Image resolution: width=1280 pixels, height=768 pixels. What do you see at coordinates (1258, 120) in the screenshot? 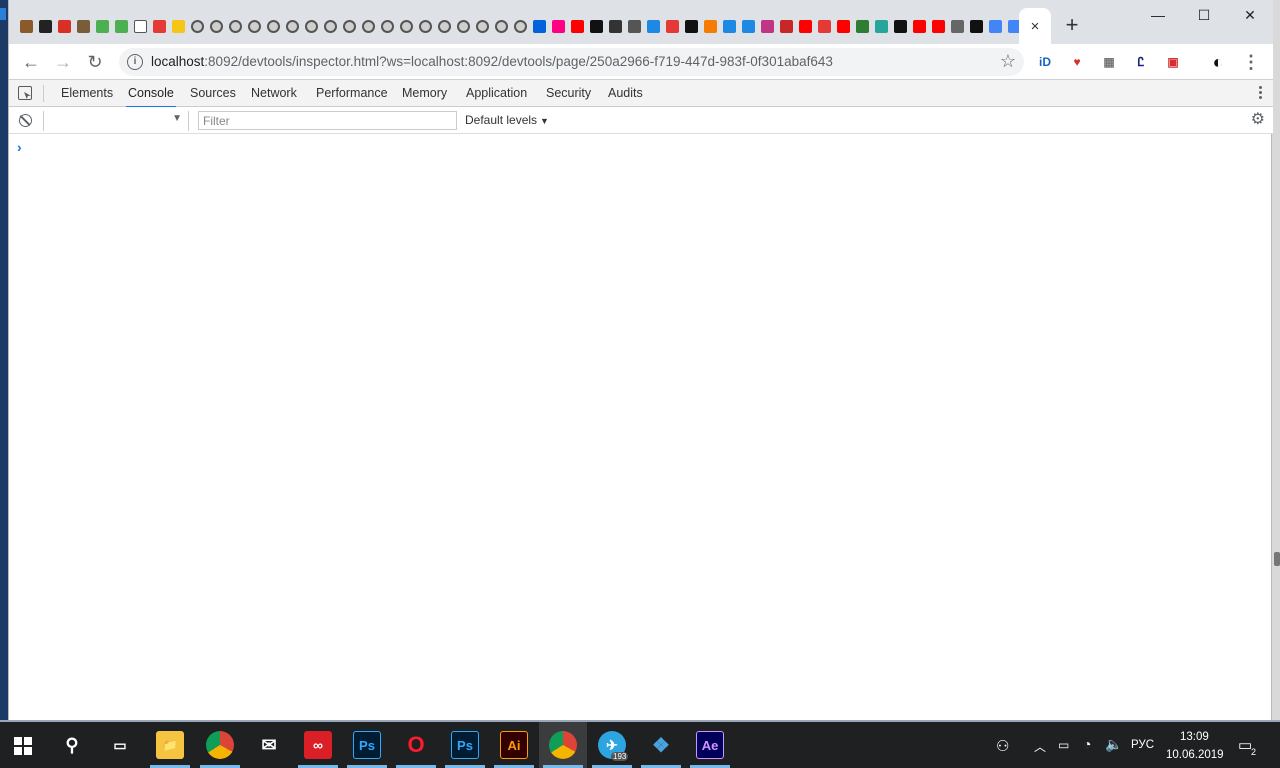
I see `gear-icon: ⚙` at bounding box center [1258, 120].